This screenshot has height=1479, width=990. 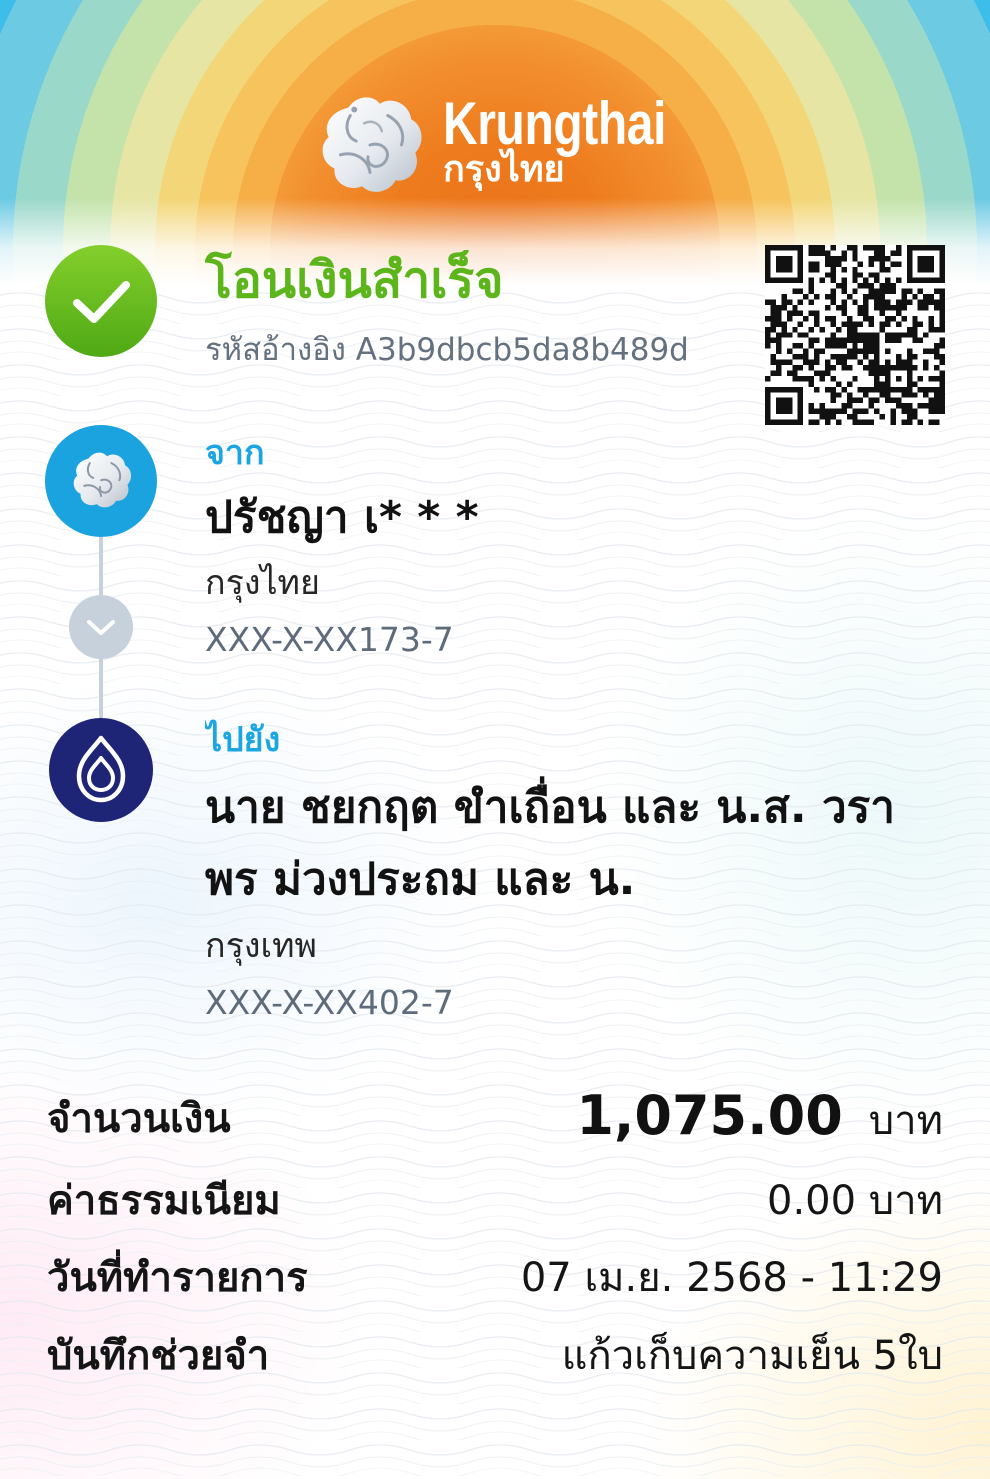 I want to click on date-row: วันที่ทำรายการ 07 เม.ย. 2568 - 11:29, so click(x=495, y=1277).